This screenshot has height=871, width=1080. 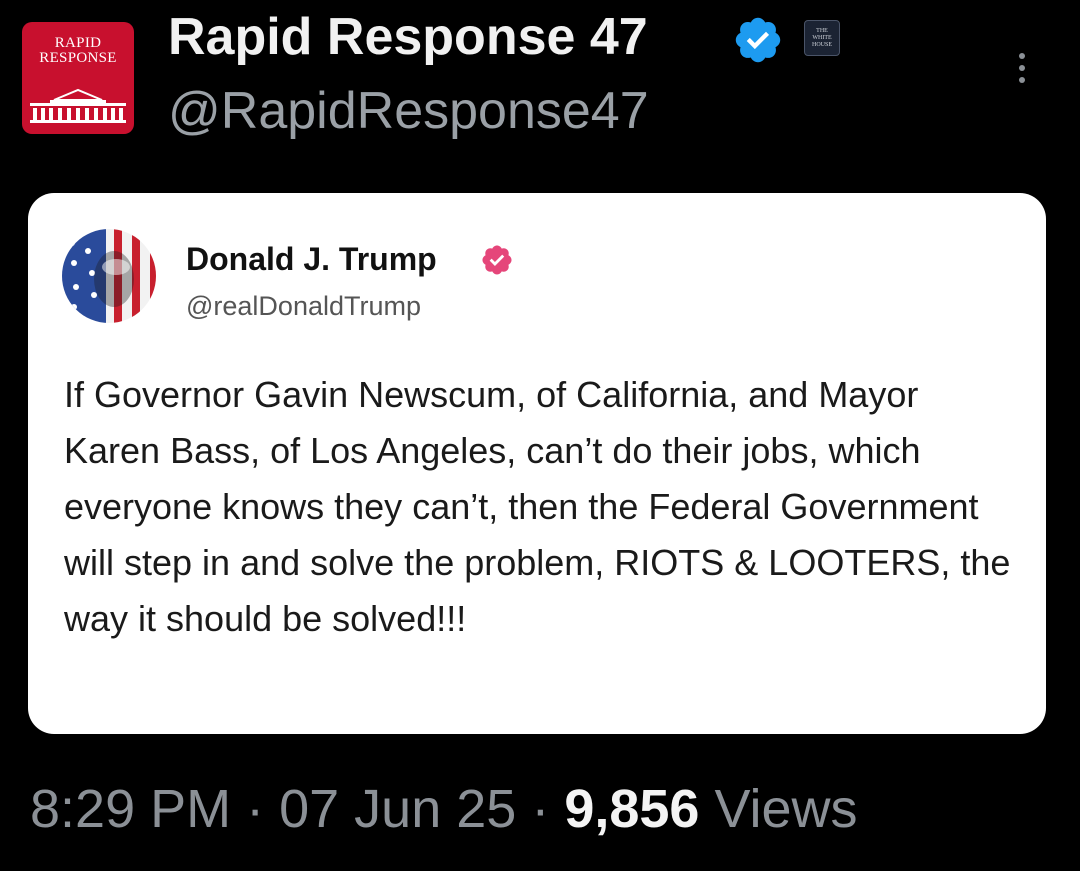 What do you see at coordinates (1022, 70) in the screenshot?
I see `more-options-icon` at bounding box center [1022, 70].